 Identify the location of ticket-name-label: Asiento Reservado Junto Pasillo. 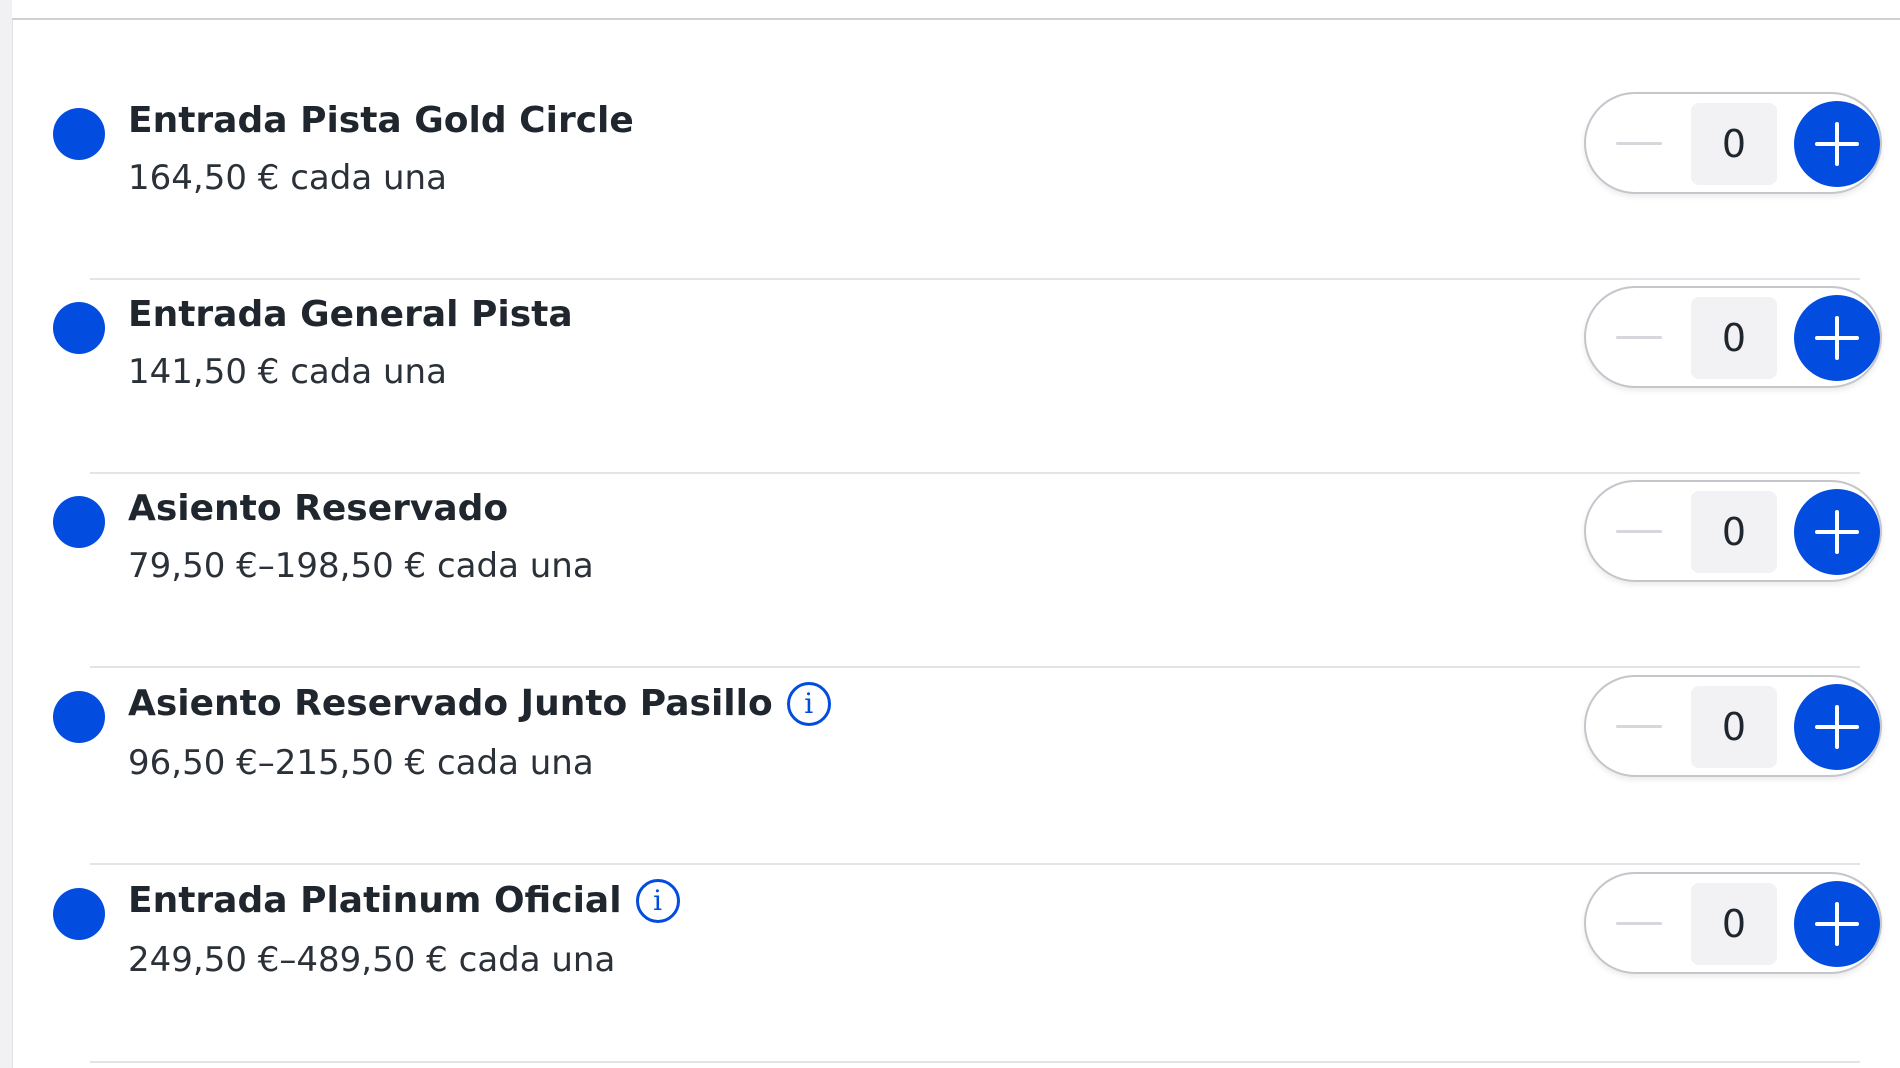
(450, 703).